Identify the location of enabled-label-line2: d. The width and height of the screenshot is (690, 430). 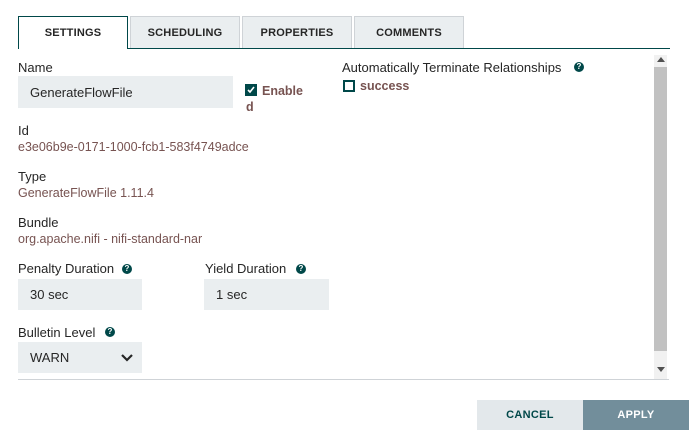
(250, 107).